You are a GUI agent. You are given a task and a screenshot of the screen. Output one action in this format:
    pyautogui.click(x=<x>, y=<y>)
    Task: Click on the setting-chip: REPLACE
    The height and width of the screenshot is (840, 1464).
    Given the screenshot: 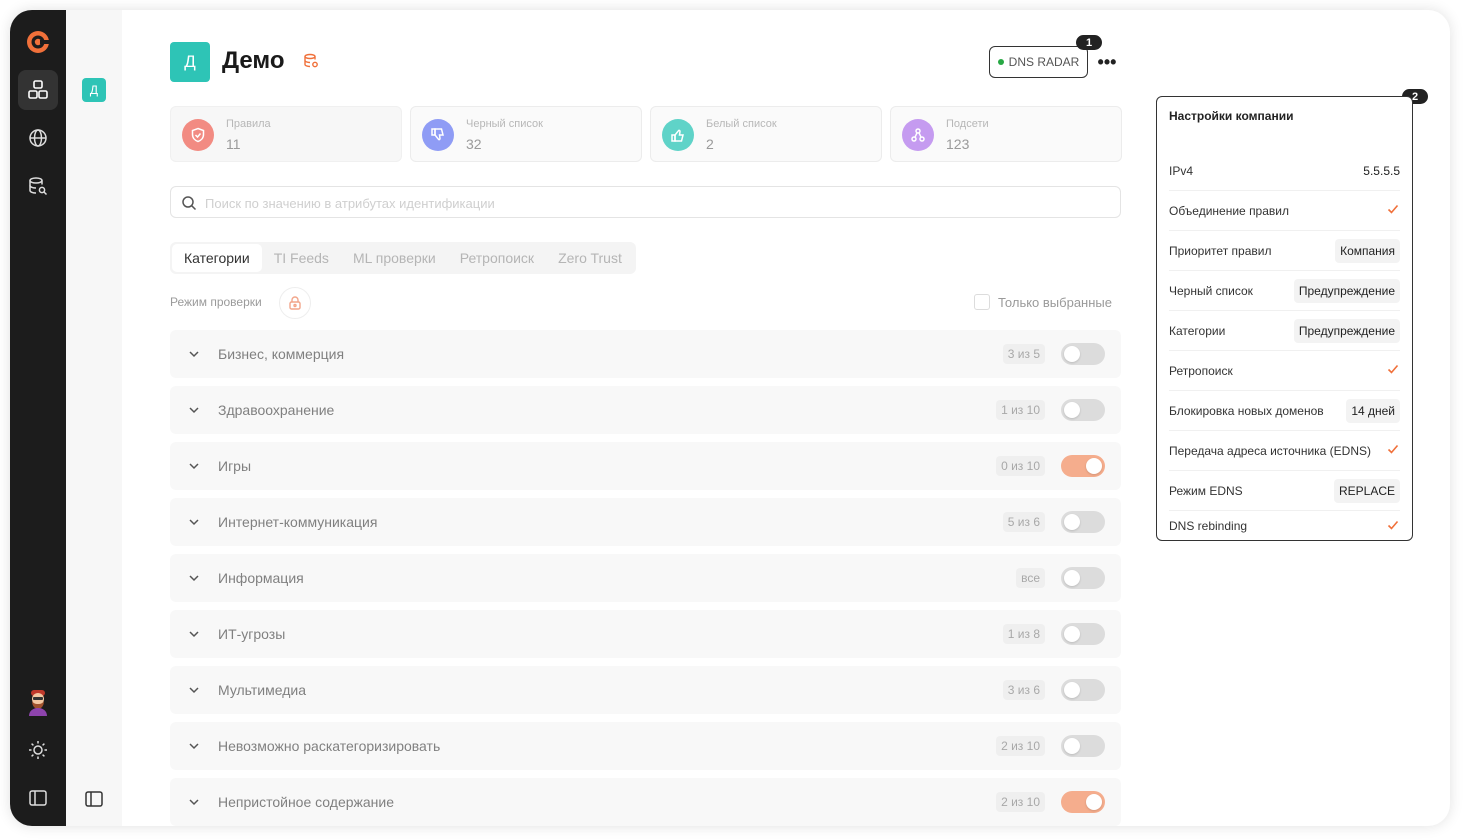 What is the action you would take?
    pyautogui.click(x=1366, y=490)
    